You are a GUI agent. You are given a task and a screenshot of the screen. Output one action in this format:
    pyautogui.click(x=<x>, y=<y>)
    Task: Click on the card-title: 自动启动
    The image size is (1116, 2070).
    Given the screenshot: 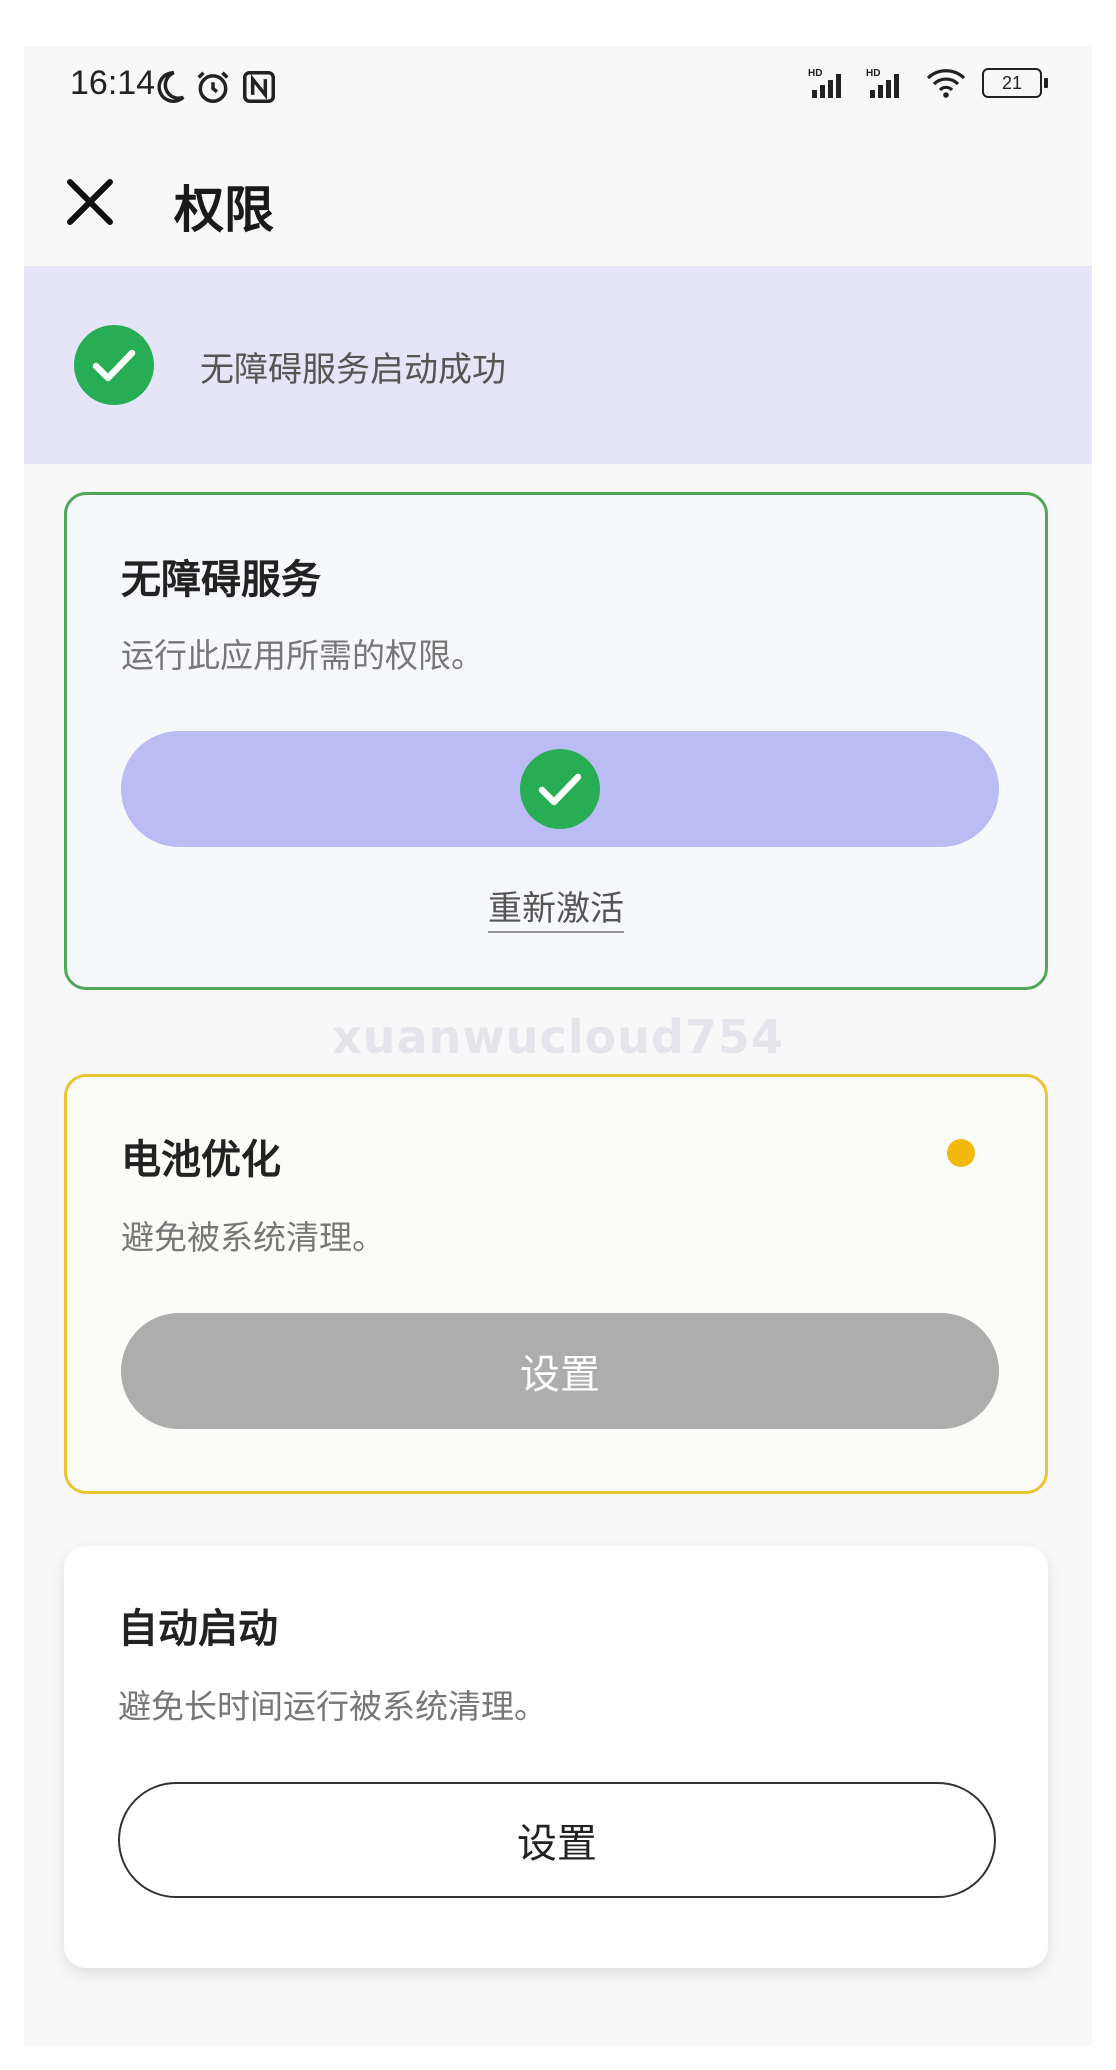 What is the action you would take?
    pyautogui.click(x=198, y=1629)
    